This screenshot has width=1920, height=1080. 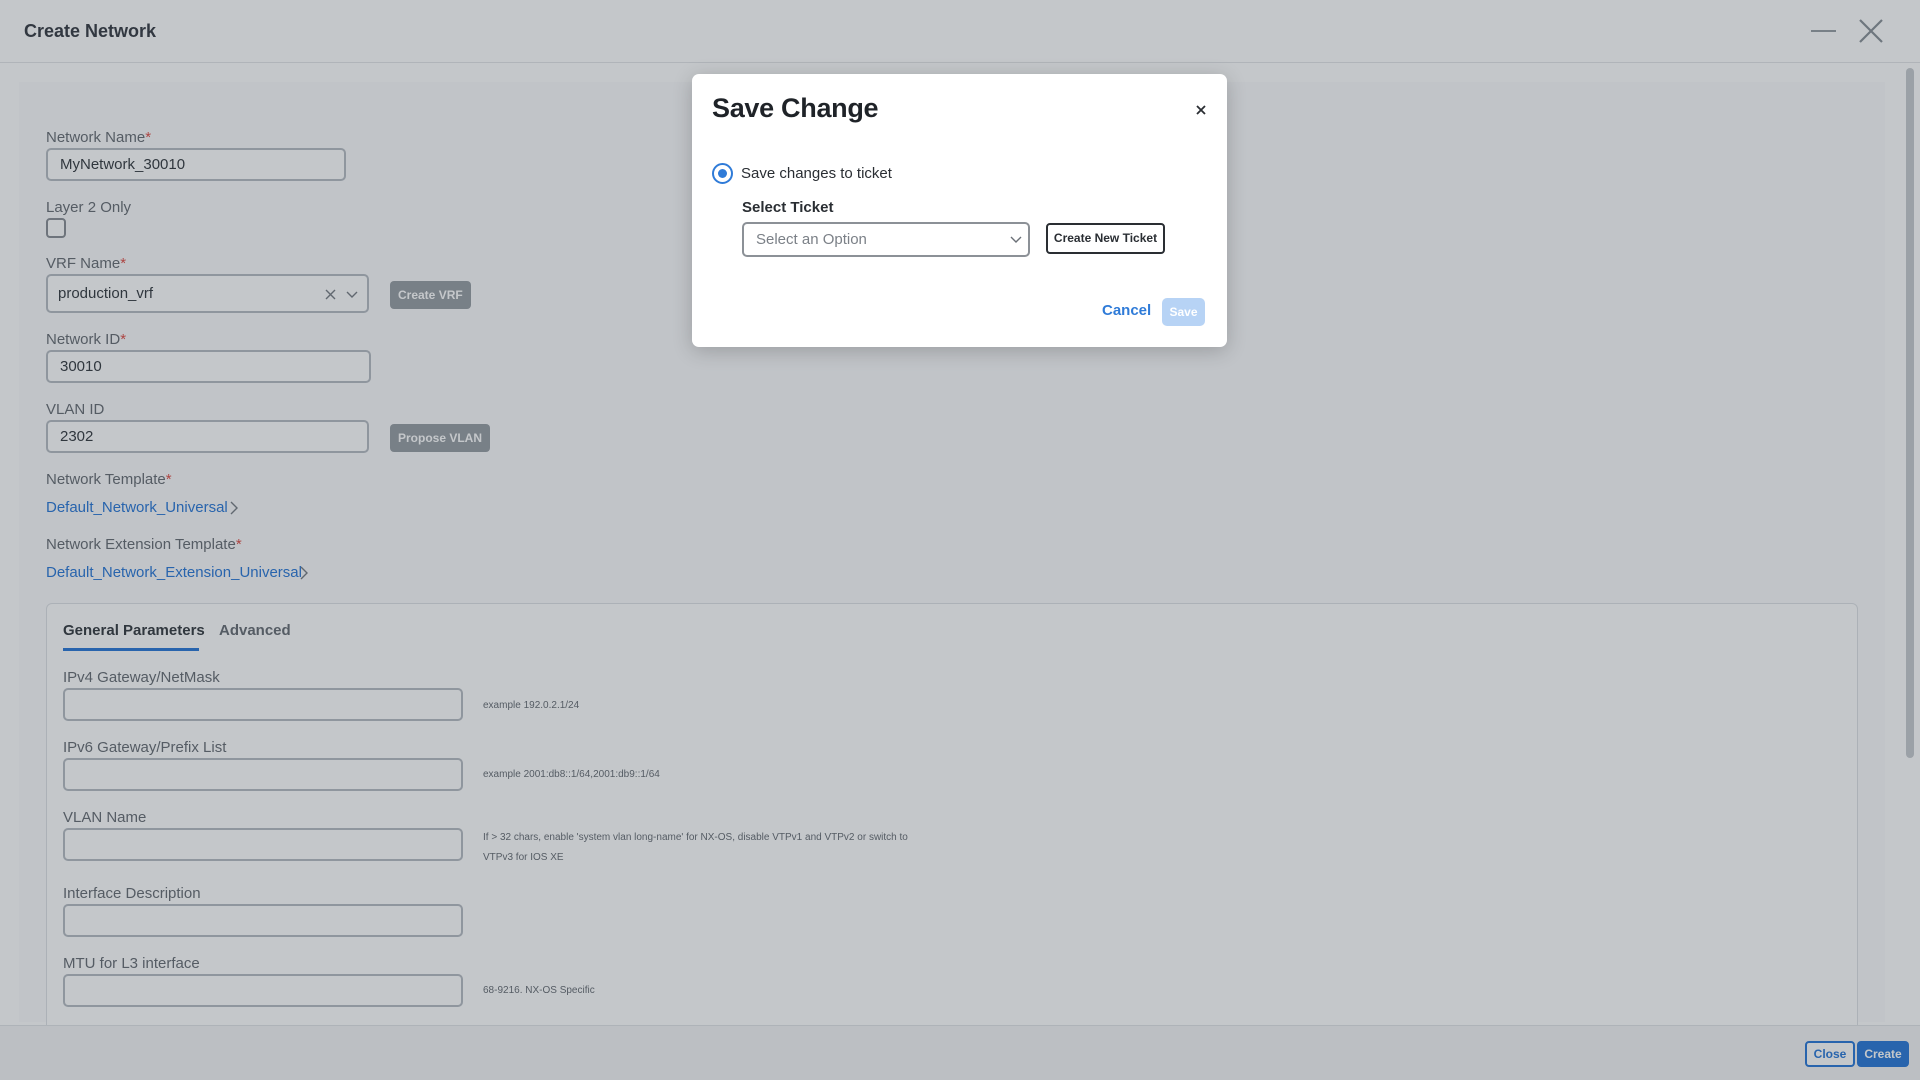 I want to click on save-to-ticket-radio, so click(x=722, y=173).